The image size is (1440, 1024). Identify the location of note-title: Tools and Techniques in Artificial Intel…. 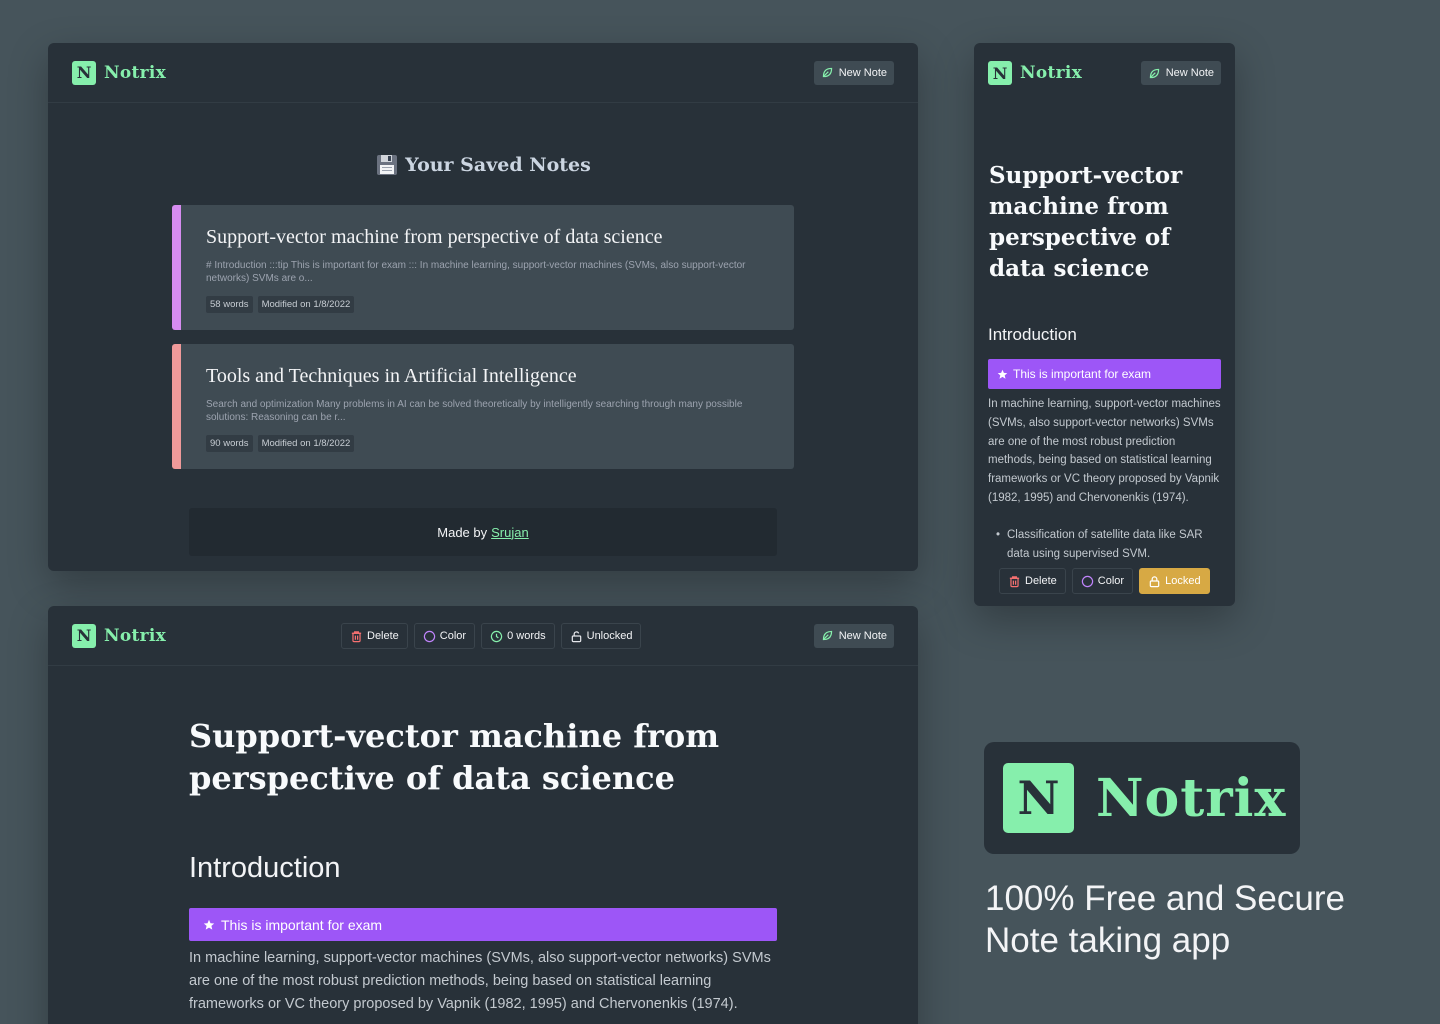
(391, 376).